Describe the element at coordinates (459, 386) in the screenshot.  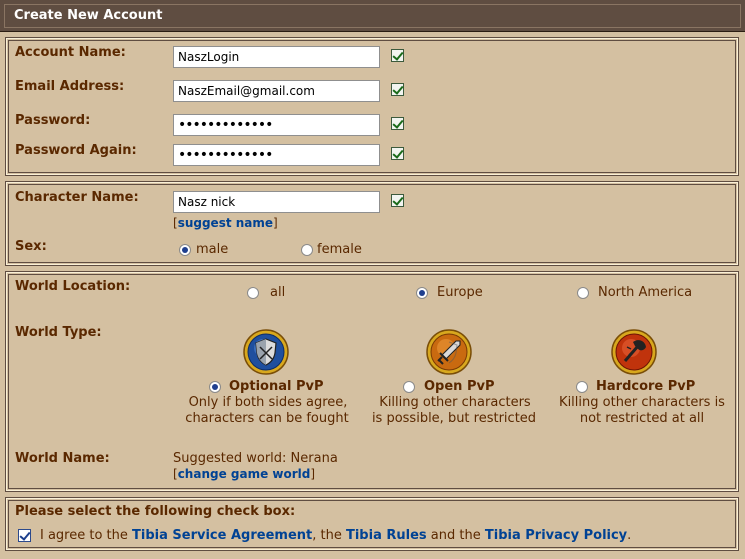
I see `open-pvp-title: Open PvP` at that location.